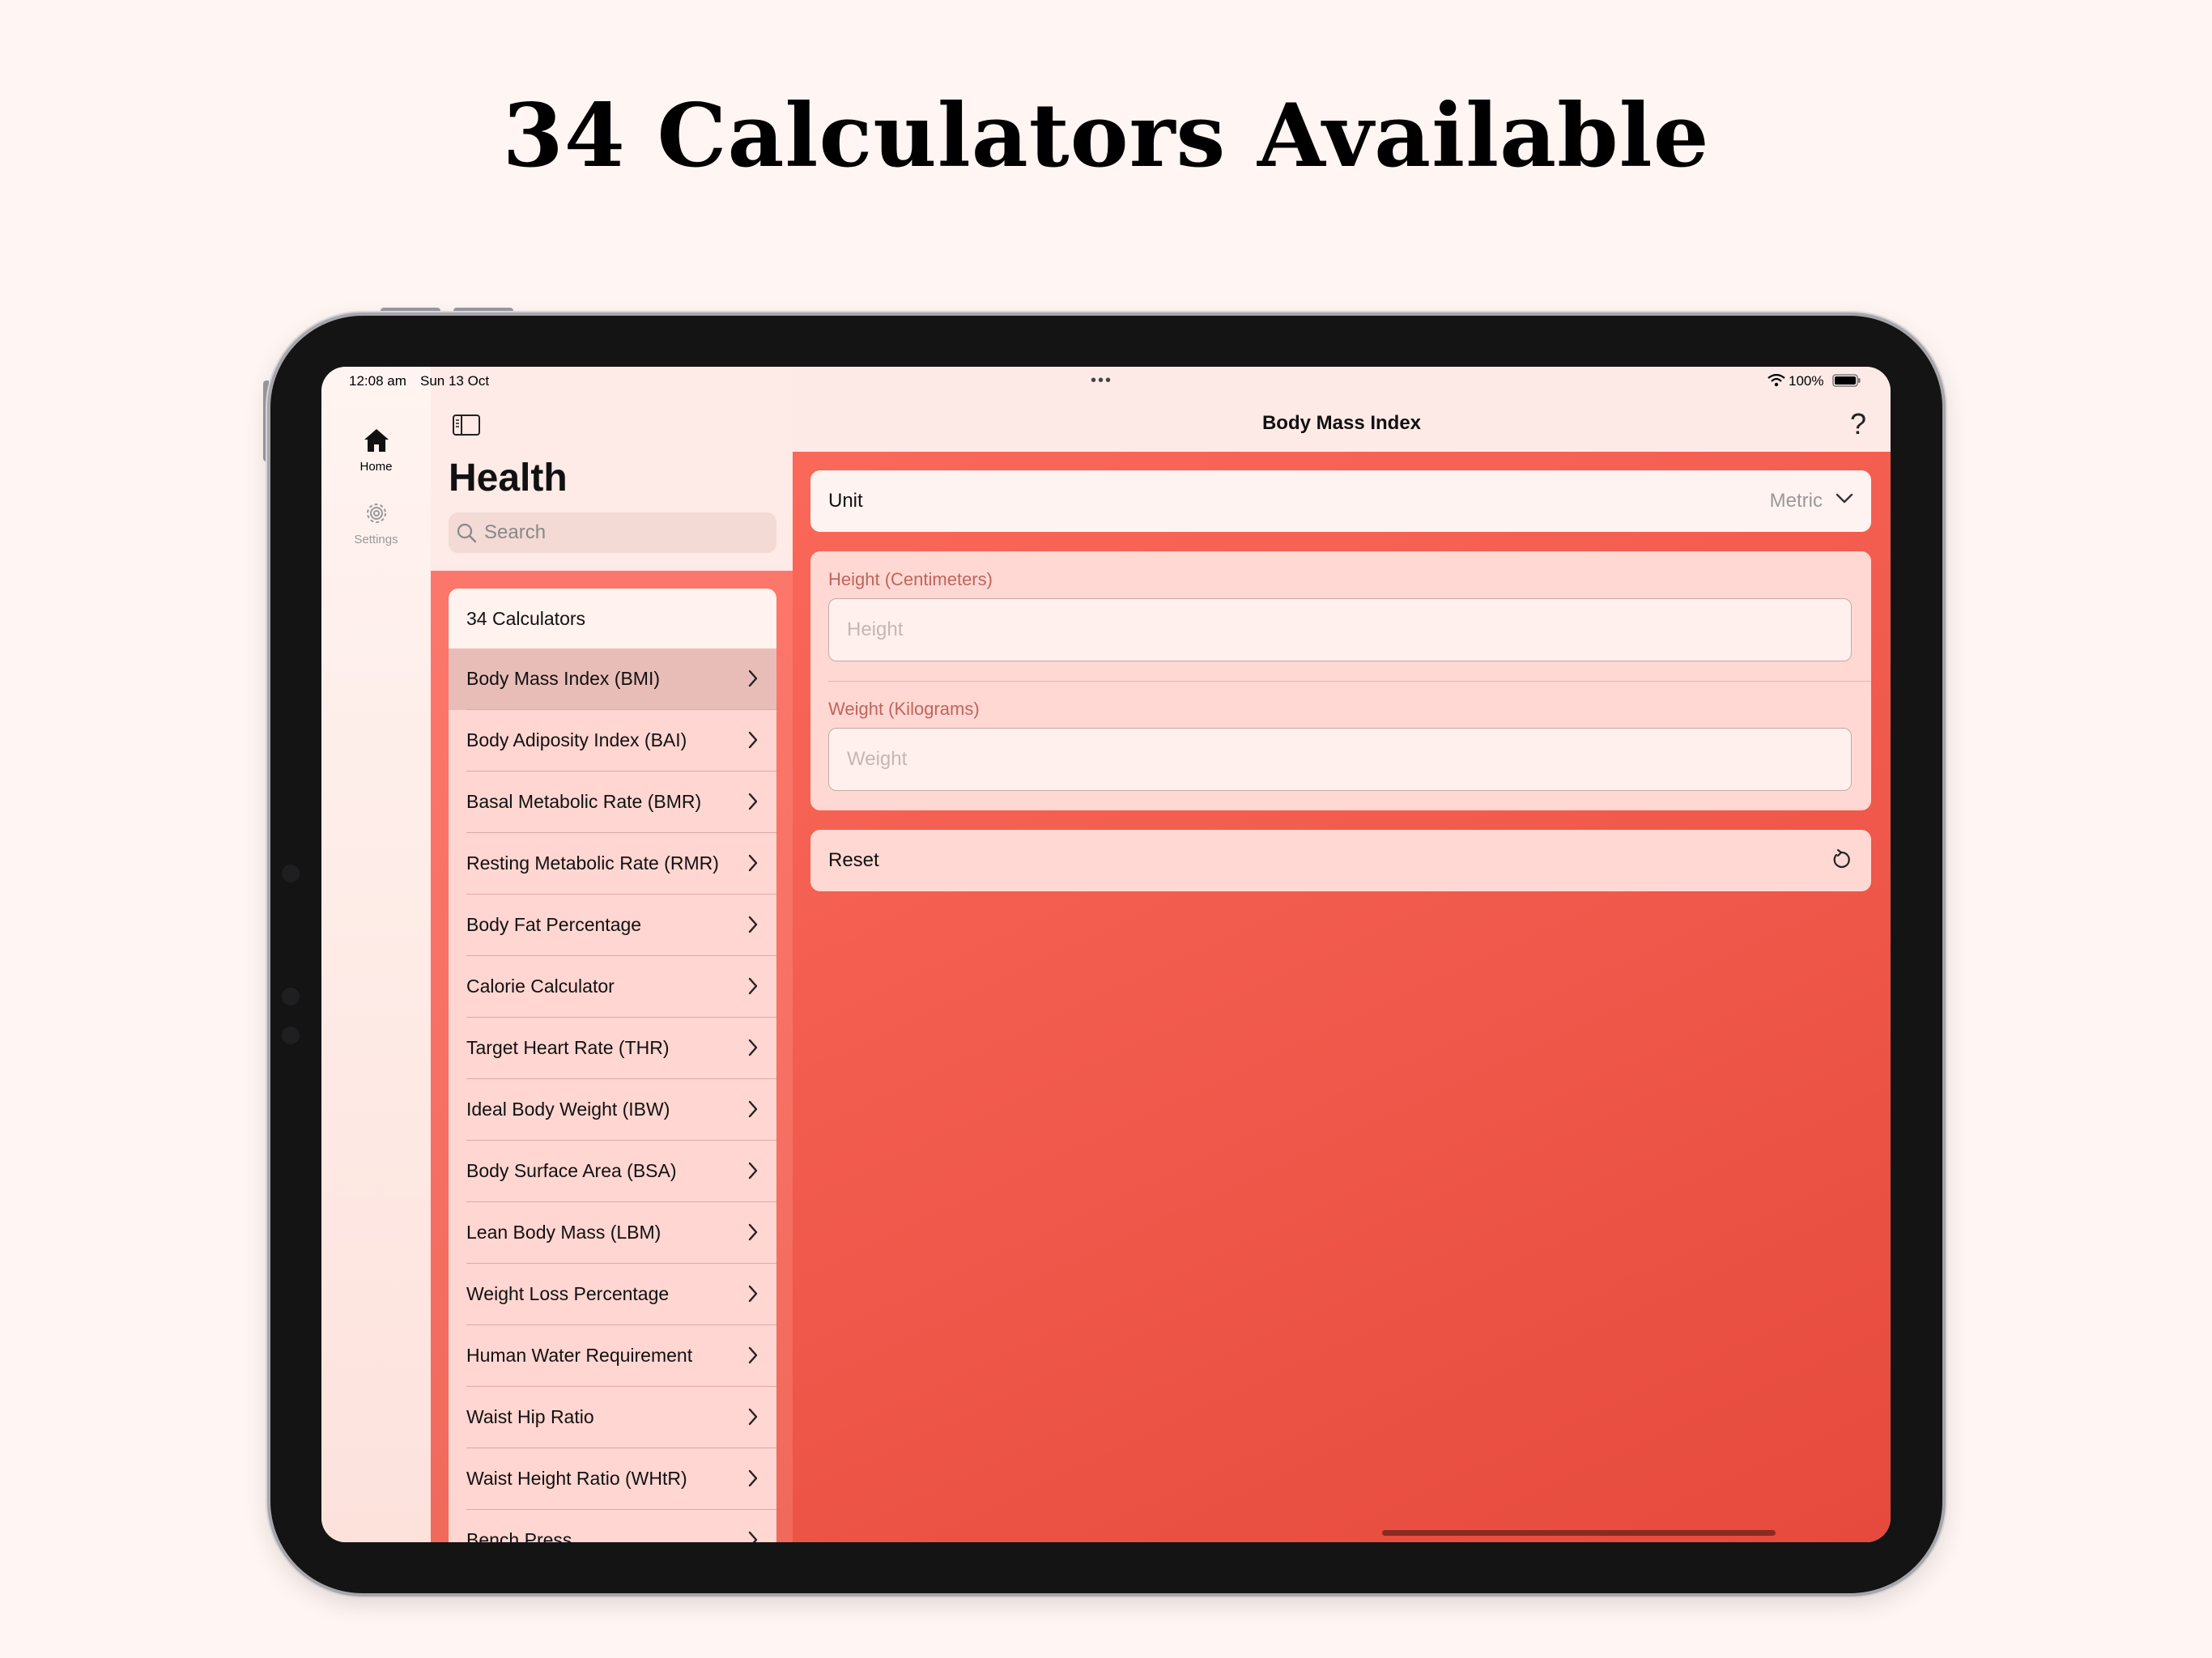 This screenshot has width=2212, height=1658. I want to click on page-headline: 34 Calculators Available, so click(1106, 136).